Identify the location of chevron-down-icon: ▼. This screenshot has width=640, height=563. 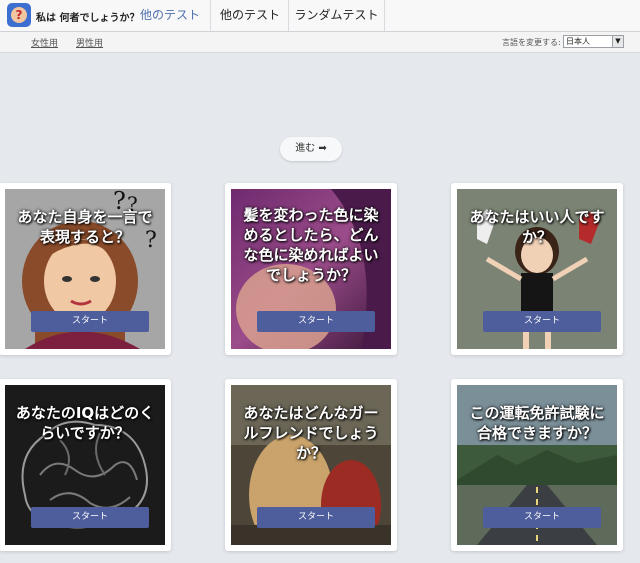
(617, 41).